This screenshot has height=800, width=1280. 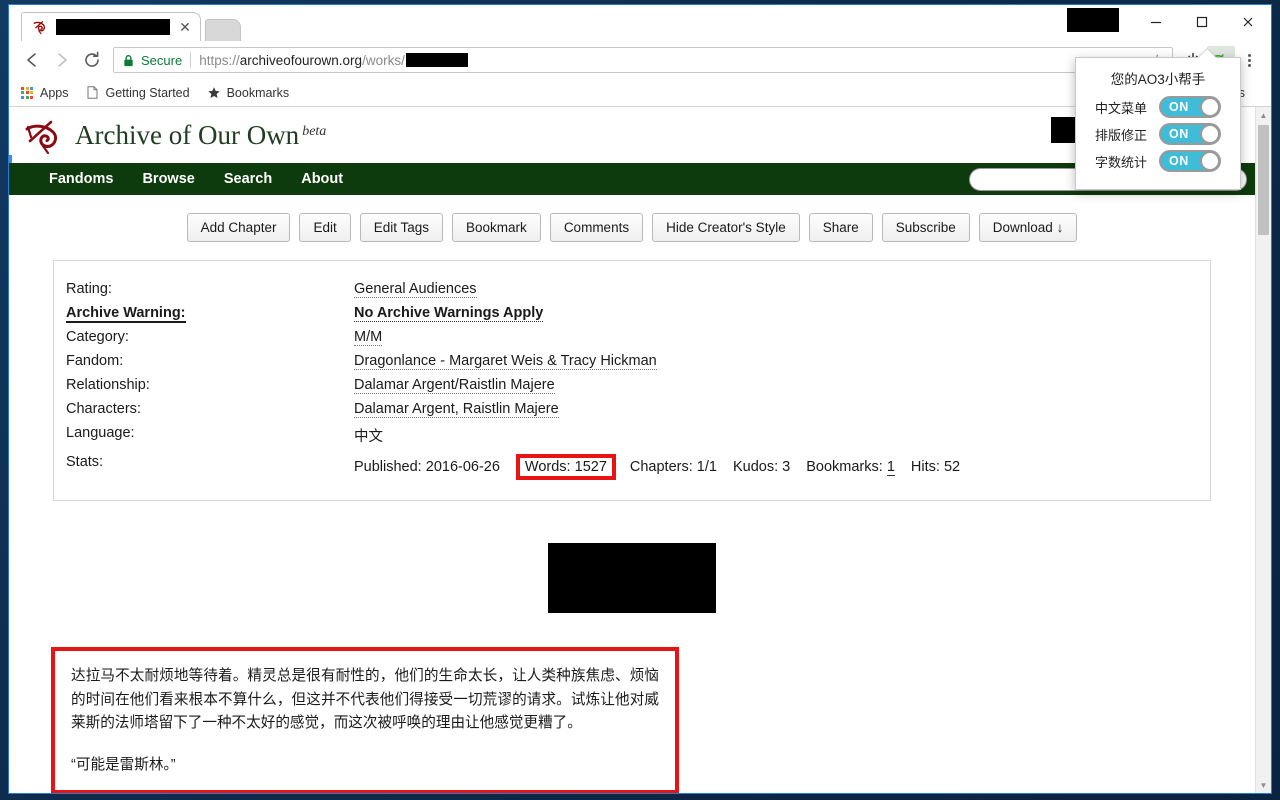 I want to click on toggle-switch-chinese-menu: ON, so click(x=1190, y=107).